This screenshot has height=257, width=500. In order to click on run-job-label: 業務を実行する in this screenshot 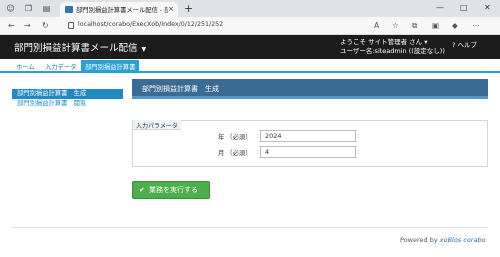, I will do `click(173, 190)`.